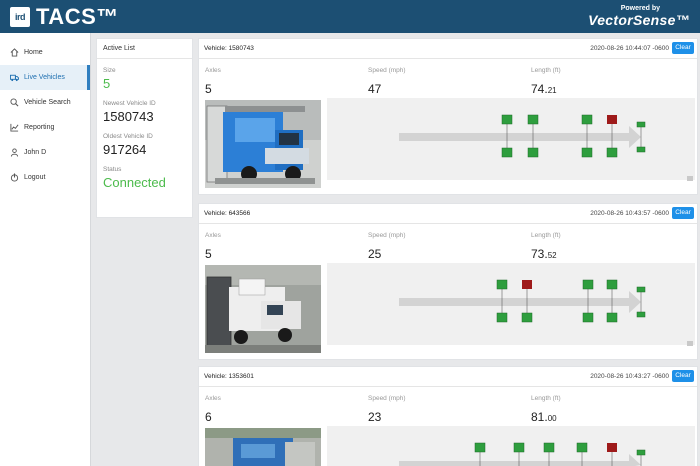  I want to click on sidebar-item-home: Home, so click(45, 52).